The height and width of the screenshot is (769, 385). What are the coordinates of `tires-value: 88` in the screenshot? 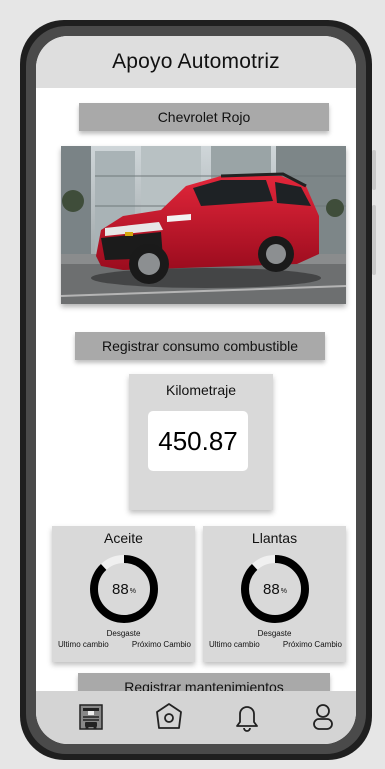 It's located at (271, 589).